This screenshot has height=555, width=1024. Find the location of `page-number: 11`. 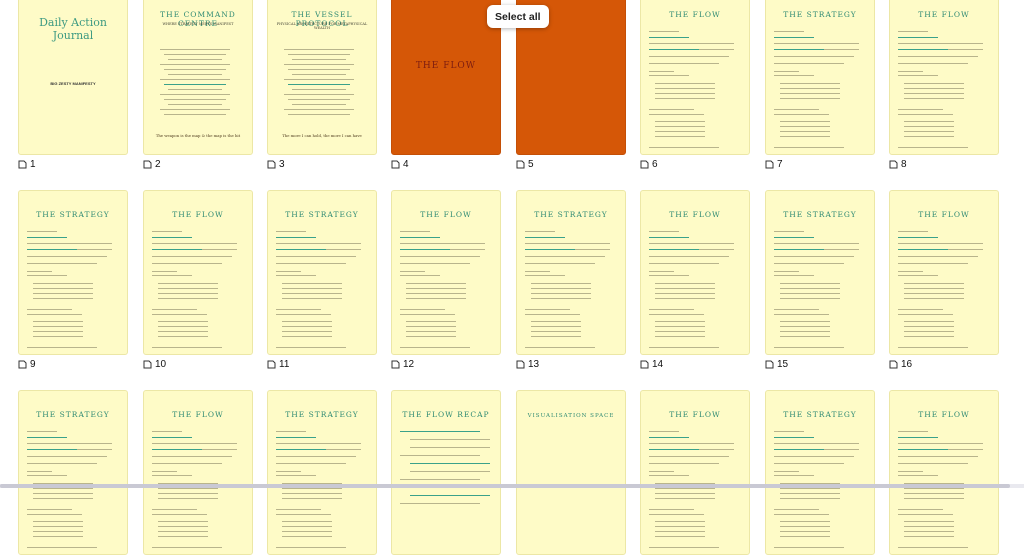

page-number: 11 is located at coordinates (284, 364).